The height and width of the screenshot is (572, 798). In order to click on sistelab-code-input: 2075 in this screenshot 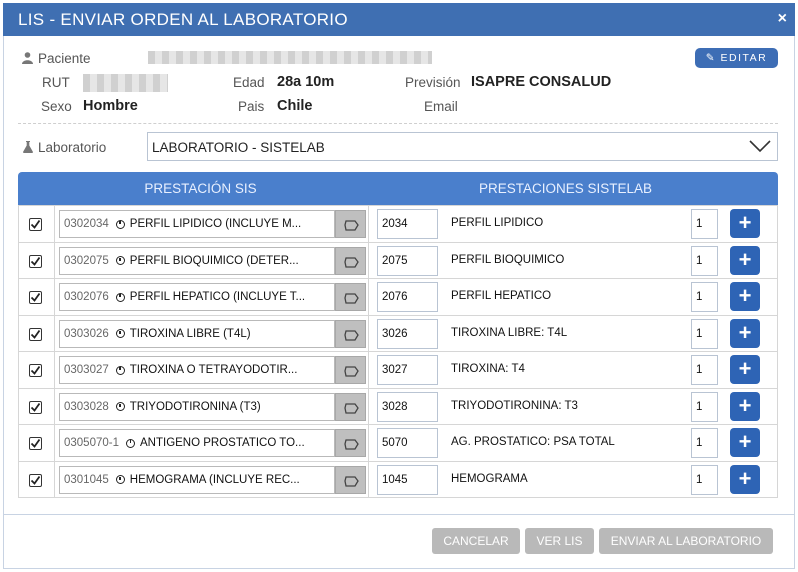, I will do `click(407, 260)`.